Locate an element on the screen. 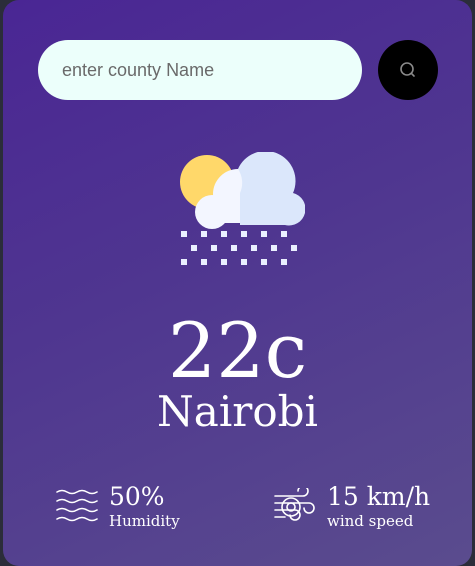 Image resolution: width=475 pixels, height=566 pixels. humidity-detail: 50% Humidity is located at coordinates (117, 506).